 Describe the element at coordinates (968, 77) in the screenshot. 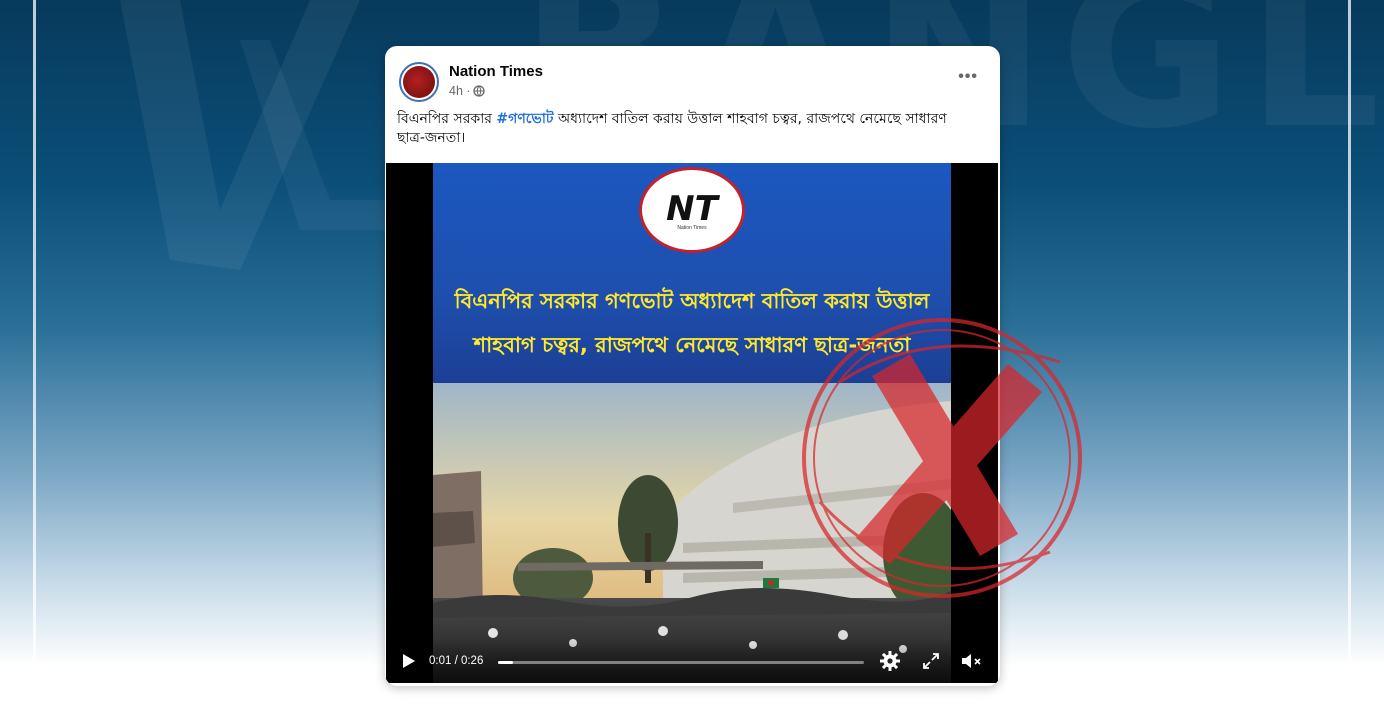

I see `more-options-button: •••` at that location.